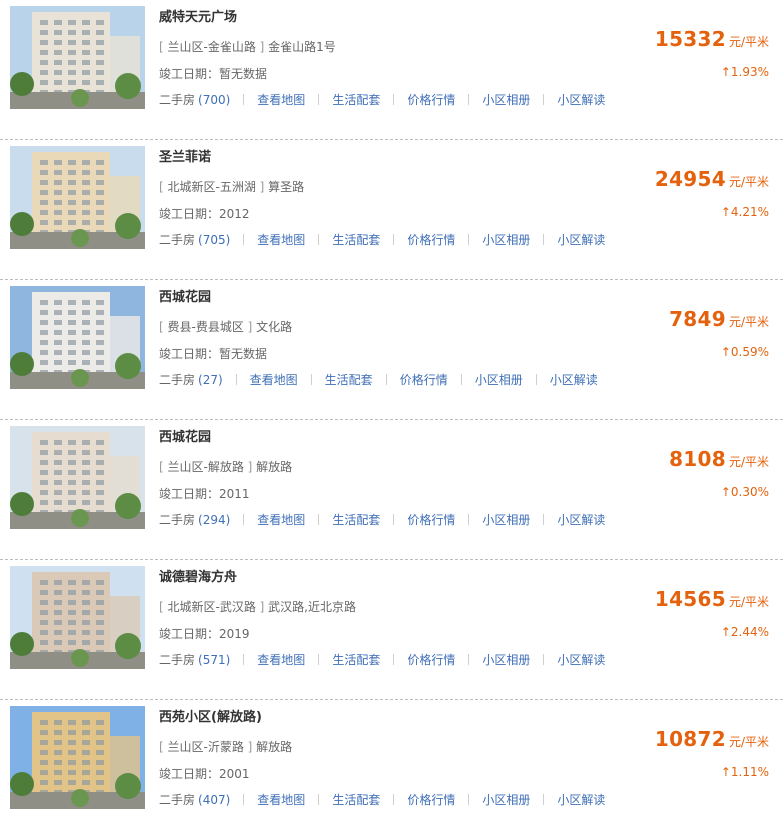  I want to click on community-name: 圣兰菲诺, so click(185, 155).